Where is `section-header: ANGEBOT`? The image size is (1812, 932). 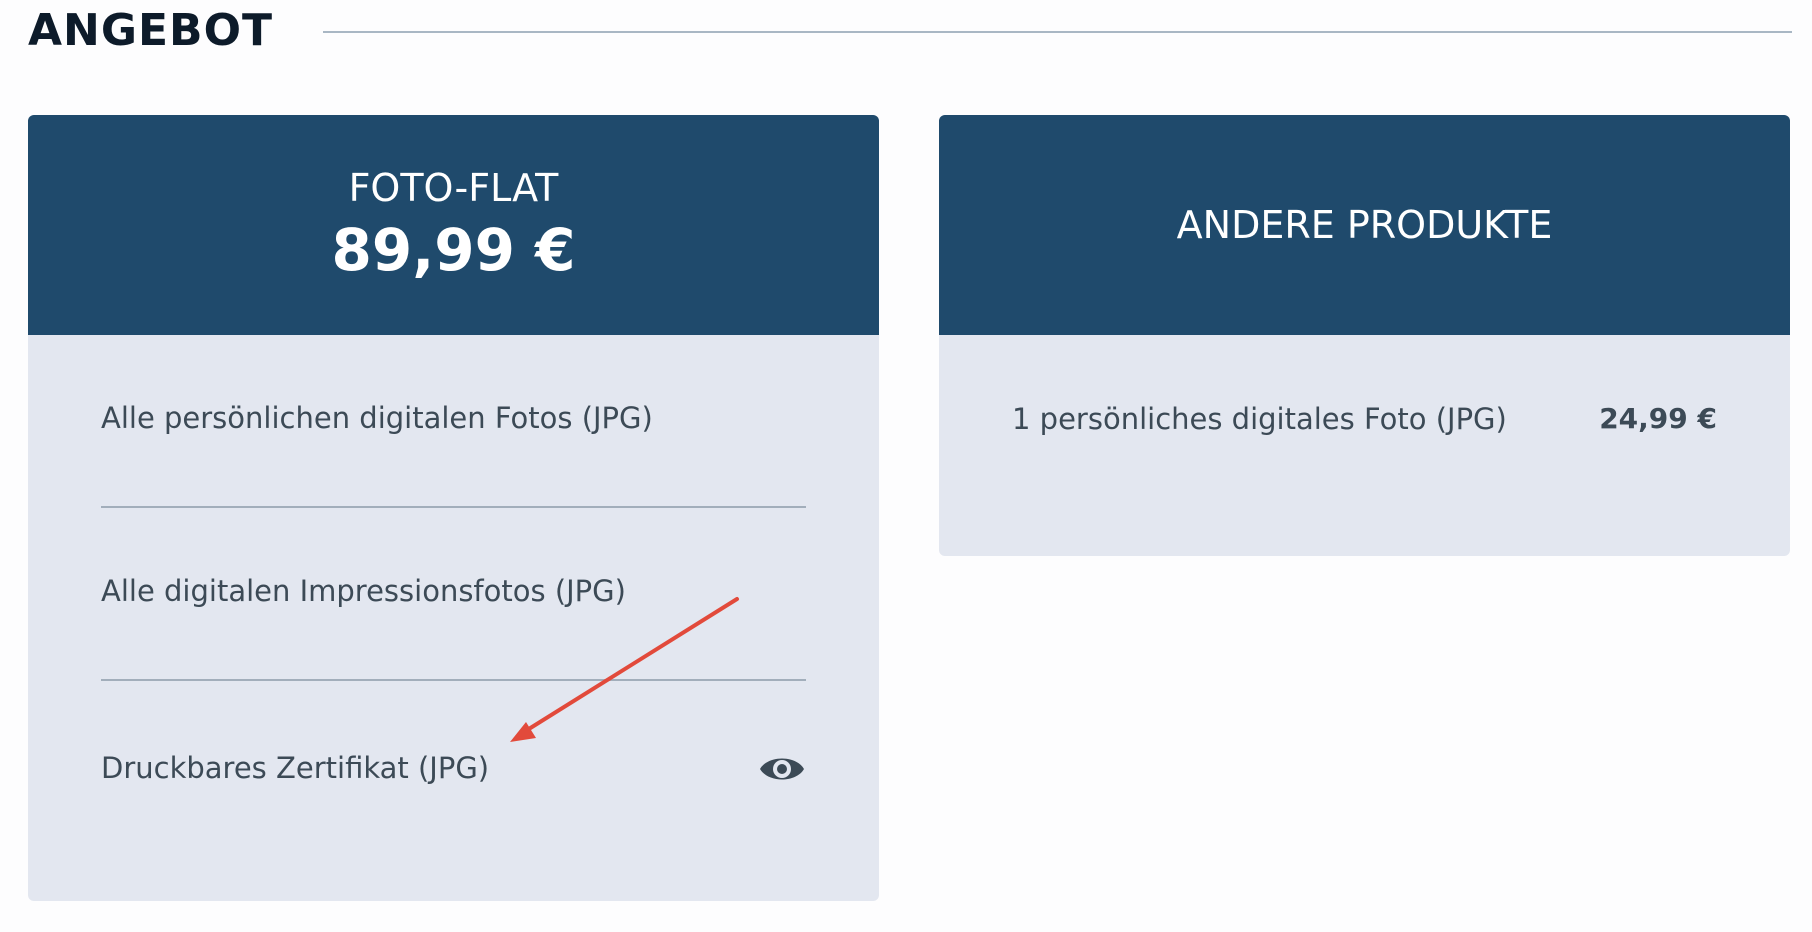
section-header: ANGEBOT is located at coordinates (910, 30).